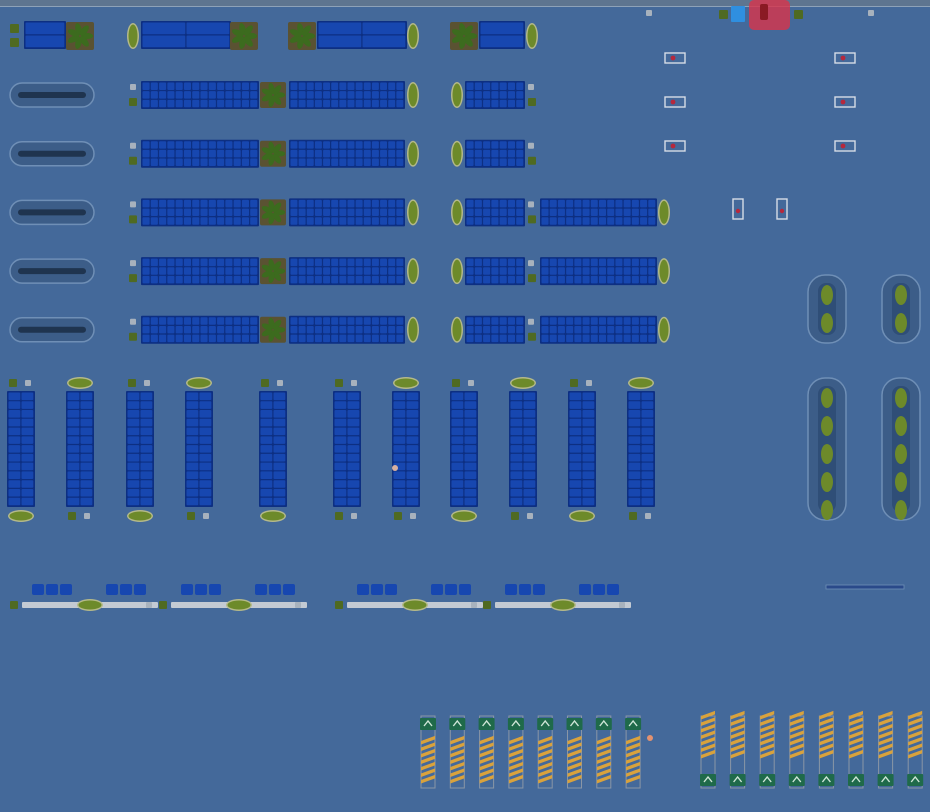 The width and height of the screenshot is (930, 812). What do you see at coordinates (515, 752) in the screenshot?
I see `gate-left` at bounding box center [515, 752].